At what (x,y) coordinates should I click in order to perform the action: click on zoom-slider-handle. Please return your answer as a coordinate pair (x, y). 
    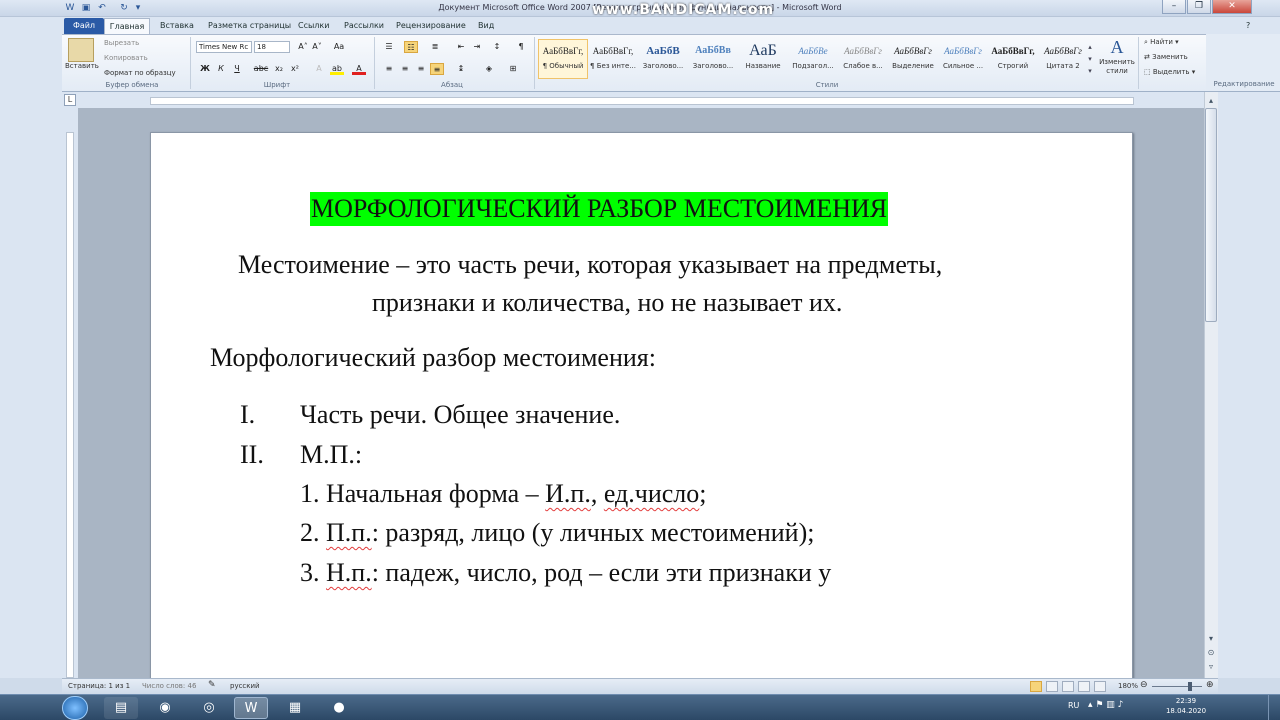
    Looking at the image, I should click on (1190, 686).